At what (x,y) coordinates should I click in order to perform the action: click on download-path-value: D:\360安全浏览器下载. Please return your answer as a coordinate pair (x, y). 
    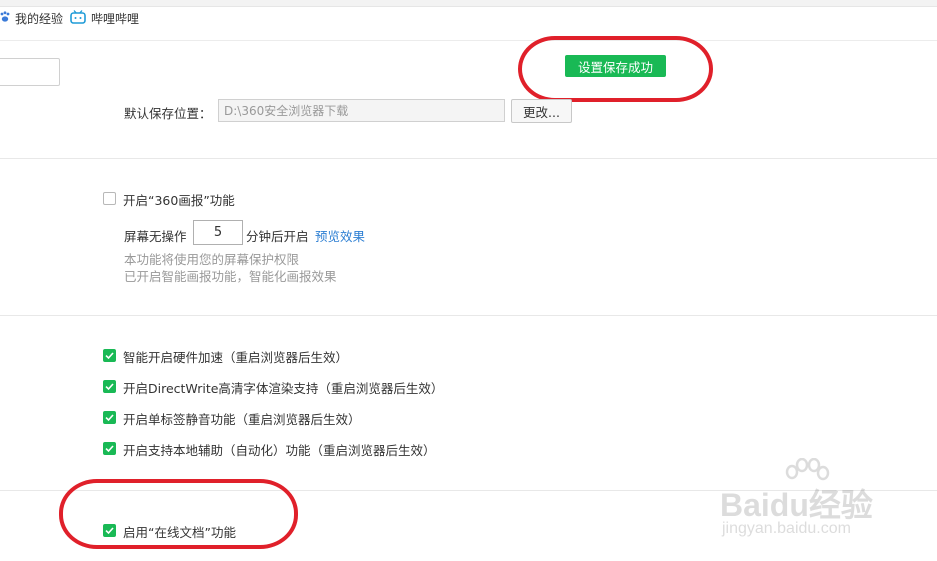
    Looking at the image, I should click on (286, 111).